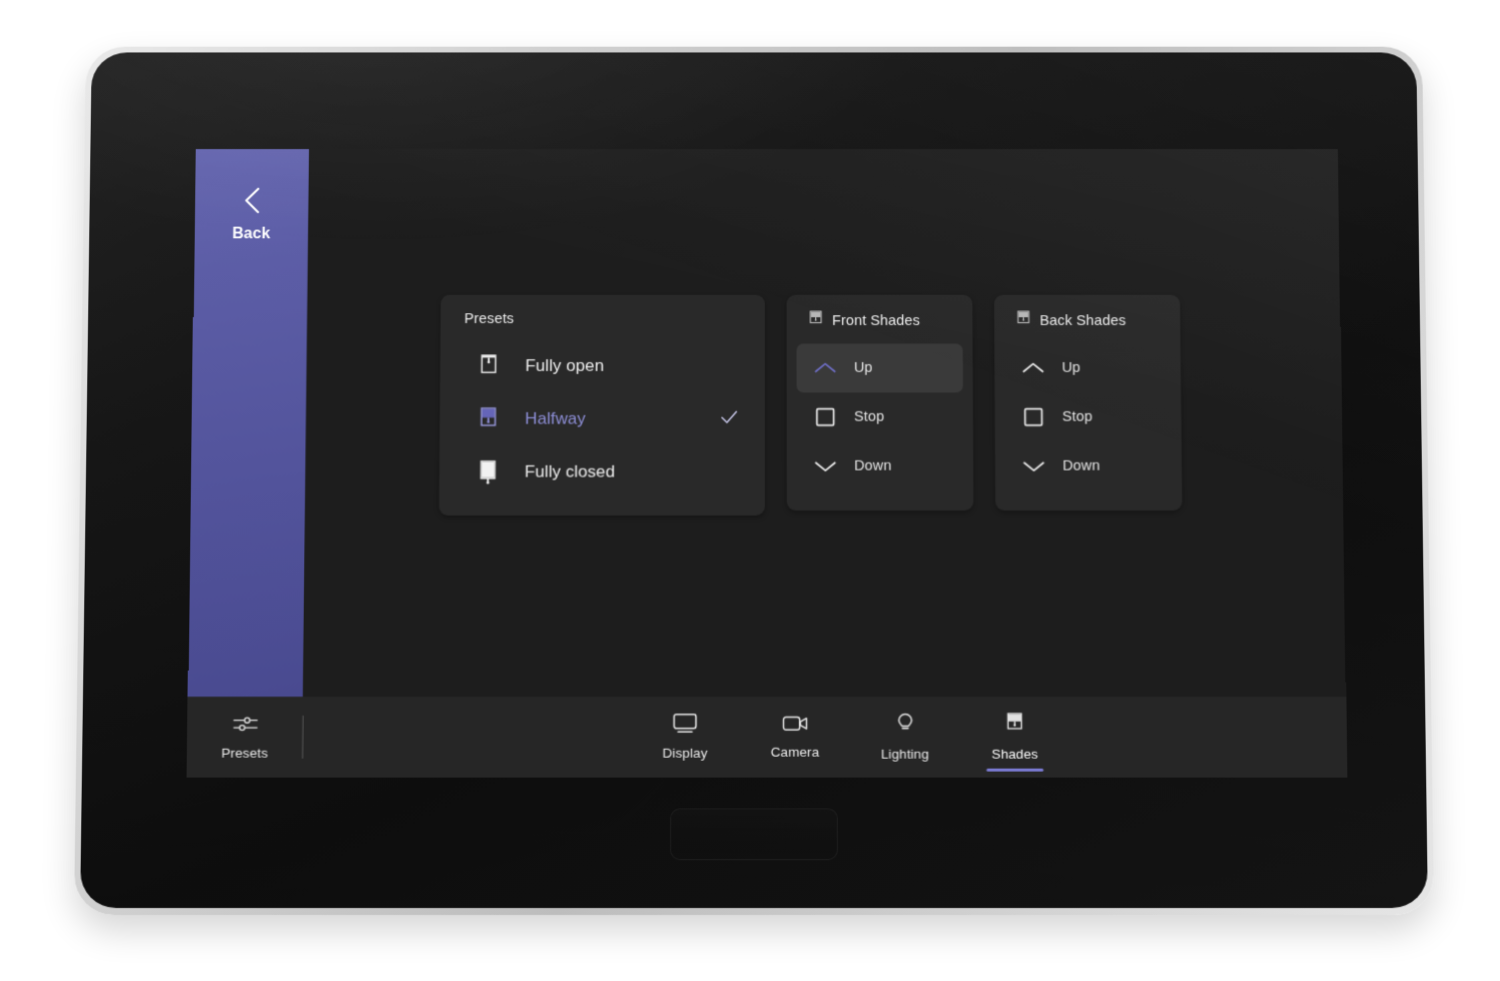  What do you see at coordinates (904, 725) in the screenshot?
I see `bulb-icon` at bounding box center [904, 725].